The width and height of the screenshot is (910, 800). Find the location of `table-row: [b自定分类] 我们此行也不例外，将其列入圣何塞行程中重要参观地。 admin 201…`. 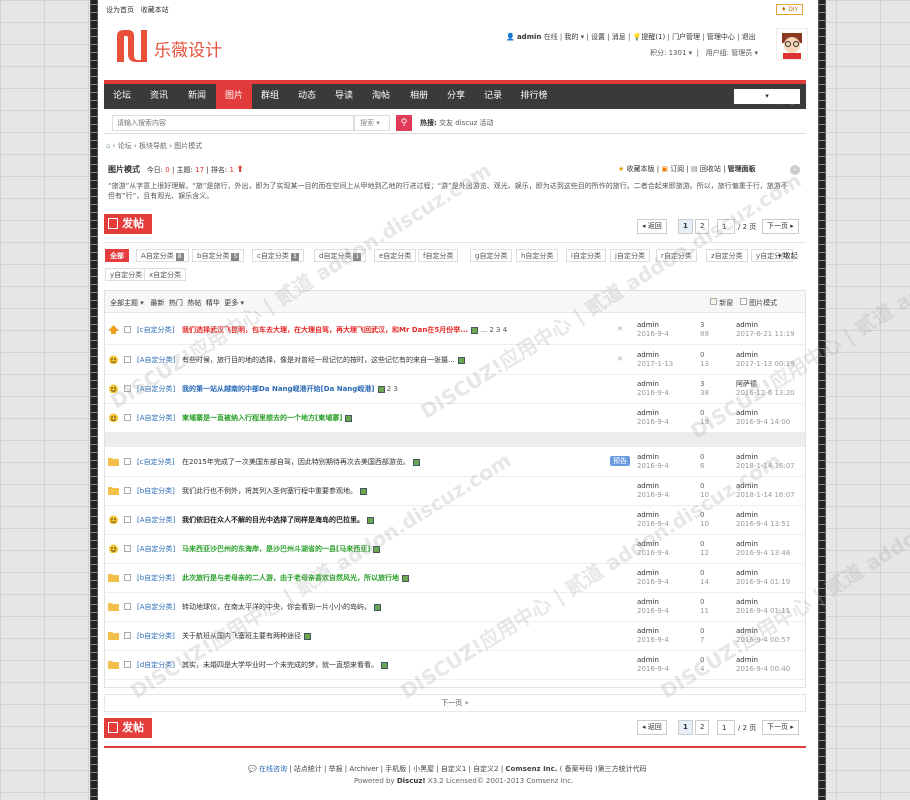

table-row: [b自定分类] 我们此行也不例外，将其列入圣何塞行程中重要参观地。 admin 201… is located at coordinates (455, 491).